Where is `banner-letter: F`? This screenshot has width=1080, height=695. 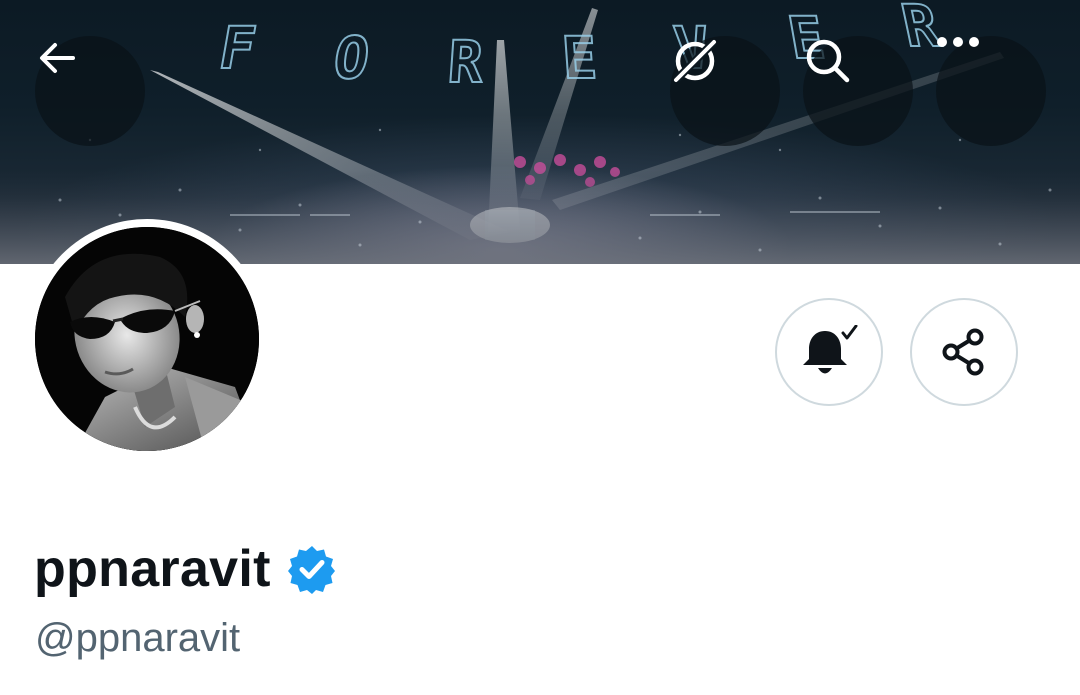
banner-letter: F is located at coordinates (238, 48).